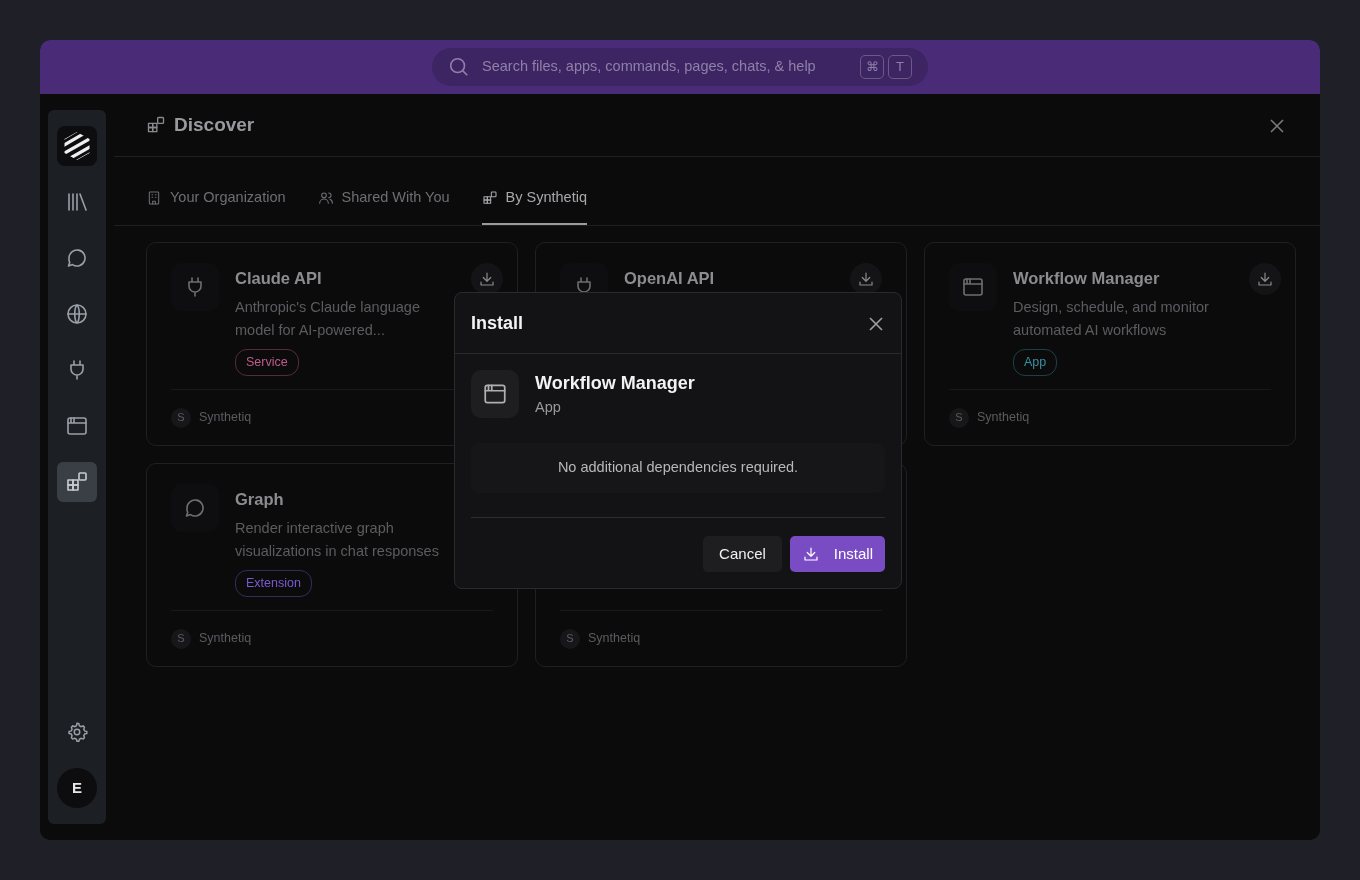 The height and width of the screenshot is (880, 1360). What do you see at coordinates (77, 146) in the screenshot?
I see `logo-icon` at bounding box center [77, 146].